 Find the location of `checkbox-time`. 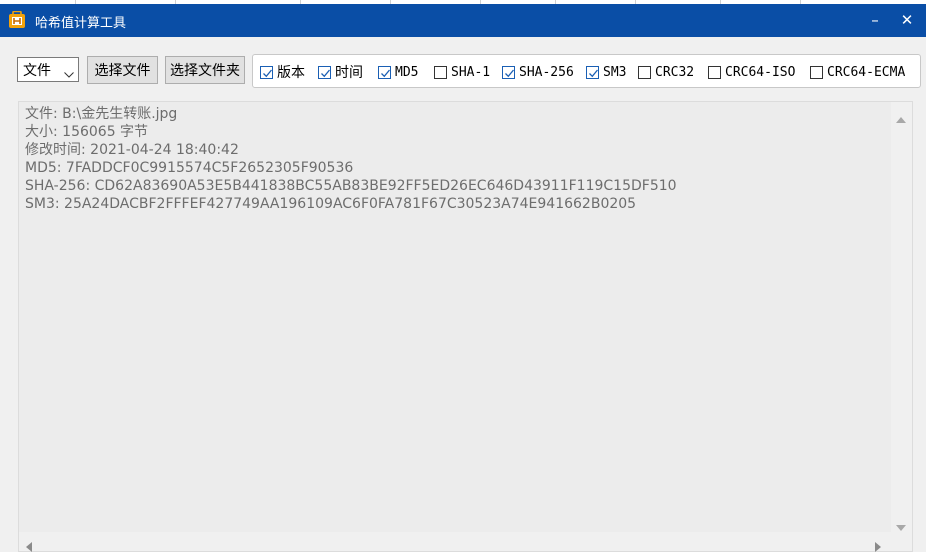

checkbox-time is located at coordinates (324, 72).